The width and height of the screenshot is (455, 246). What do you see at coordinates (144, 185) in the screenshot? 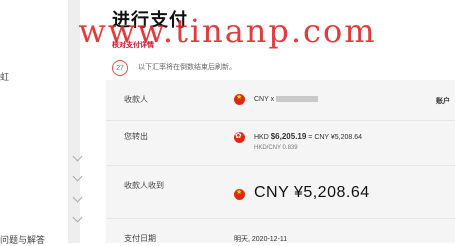
I see `received-label: 收款人收到` at bounding box center [144, 185].